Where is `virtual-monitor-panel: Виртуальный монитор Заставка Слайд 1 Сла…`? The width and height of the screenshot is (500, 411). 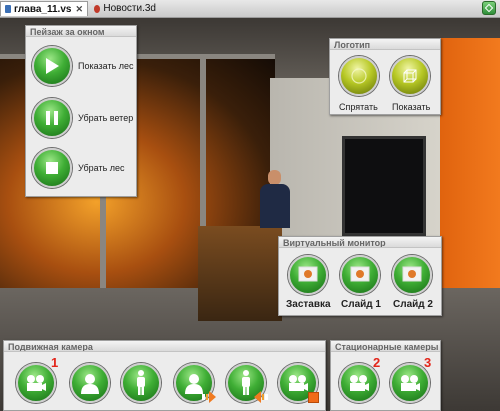 virtual-monitor-panel: Виртуальный монитор Заставка Слайд 1 Сла… is located at coordinates (360, 276).